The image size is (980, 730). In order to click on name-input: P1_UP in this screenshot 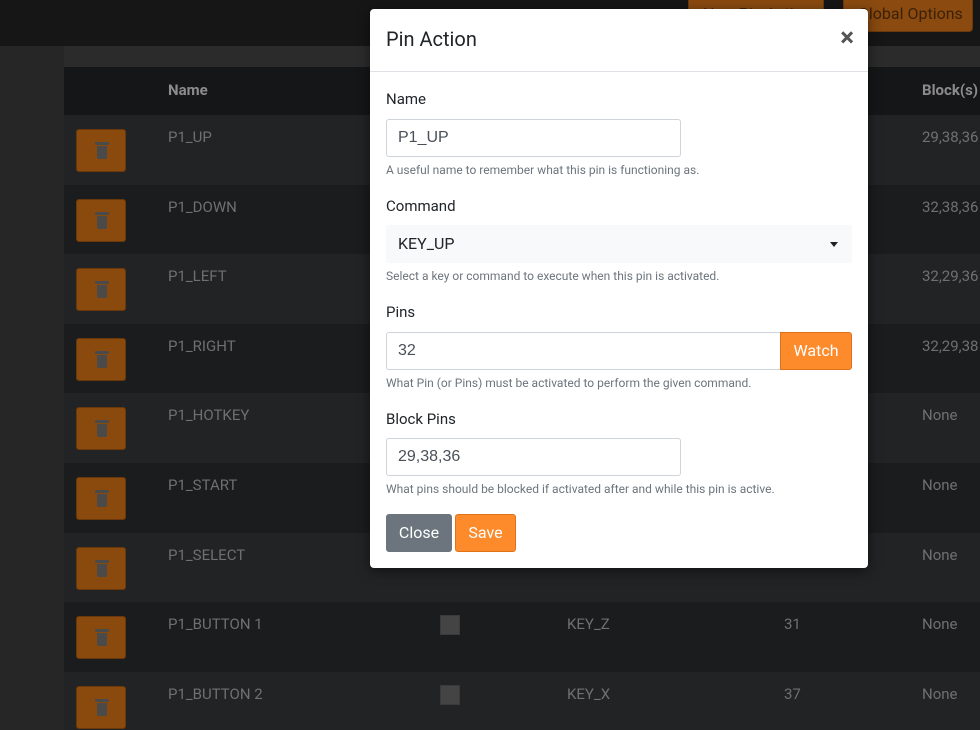, I will do `click(533, 138)`.